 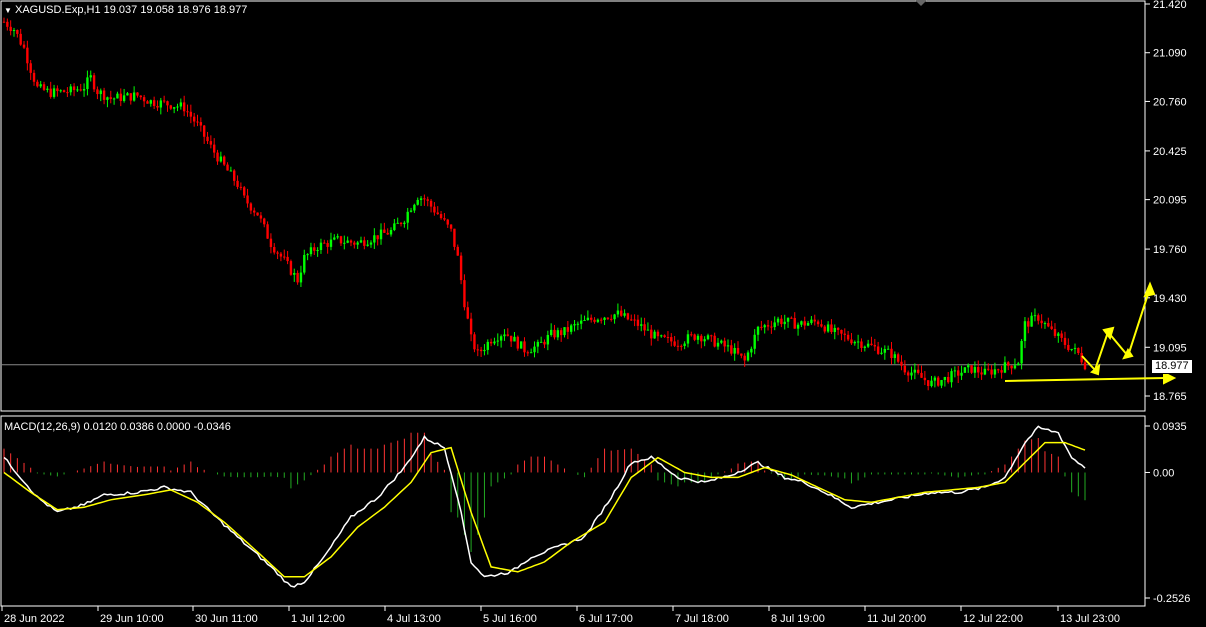 What do you see at coordinates (1170, 378) in the screenshot?
I see `arrow-head-icon` at bounding box center [1170, 378].